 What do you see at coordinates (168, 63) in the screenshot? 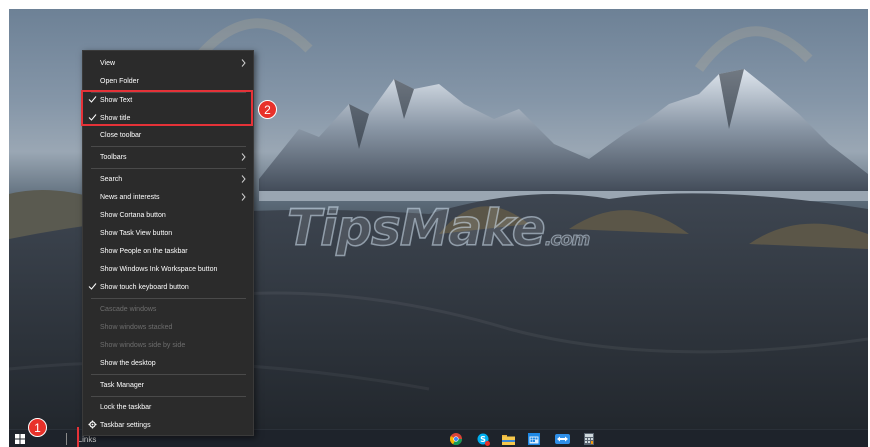
I see `menu-item-view: View` at bounding box center [168, 63].